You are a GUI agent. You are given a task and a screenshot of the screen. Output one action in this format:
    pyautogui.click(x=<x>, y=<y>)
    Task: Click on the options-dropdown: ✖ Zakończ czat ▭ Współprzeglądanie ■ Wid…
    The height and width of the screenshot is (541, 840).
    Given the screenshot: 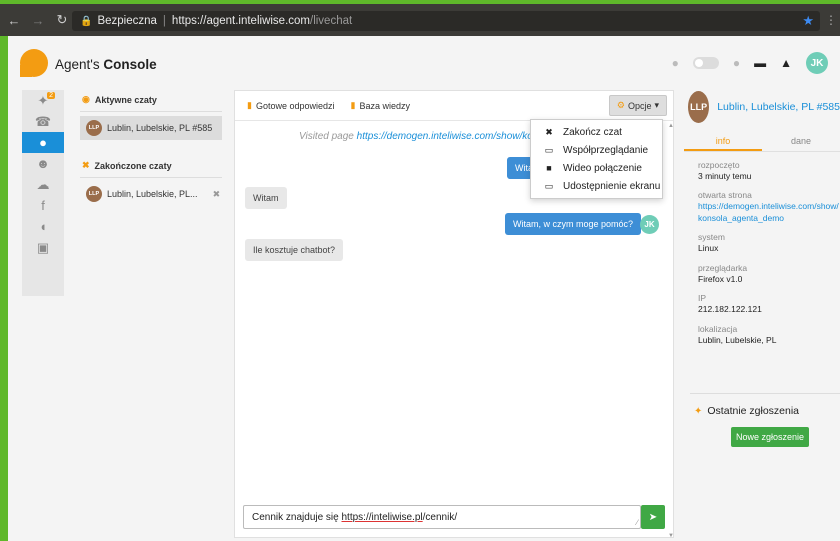 What is the action you would take?
    pyautogui.click(x=596, y=159)
    